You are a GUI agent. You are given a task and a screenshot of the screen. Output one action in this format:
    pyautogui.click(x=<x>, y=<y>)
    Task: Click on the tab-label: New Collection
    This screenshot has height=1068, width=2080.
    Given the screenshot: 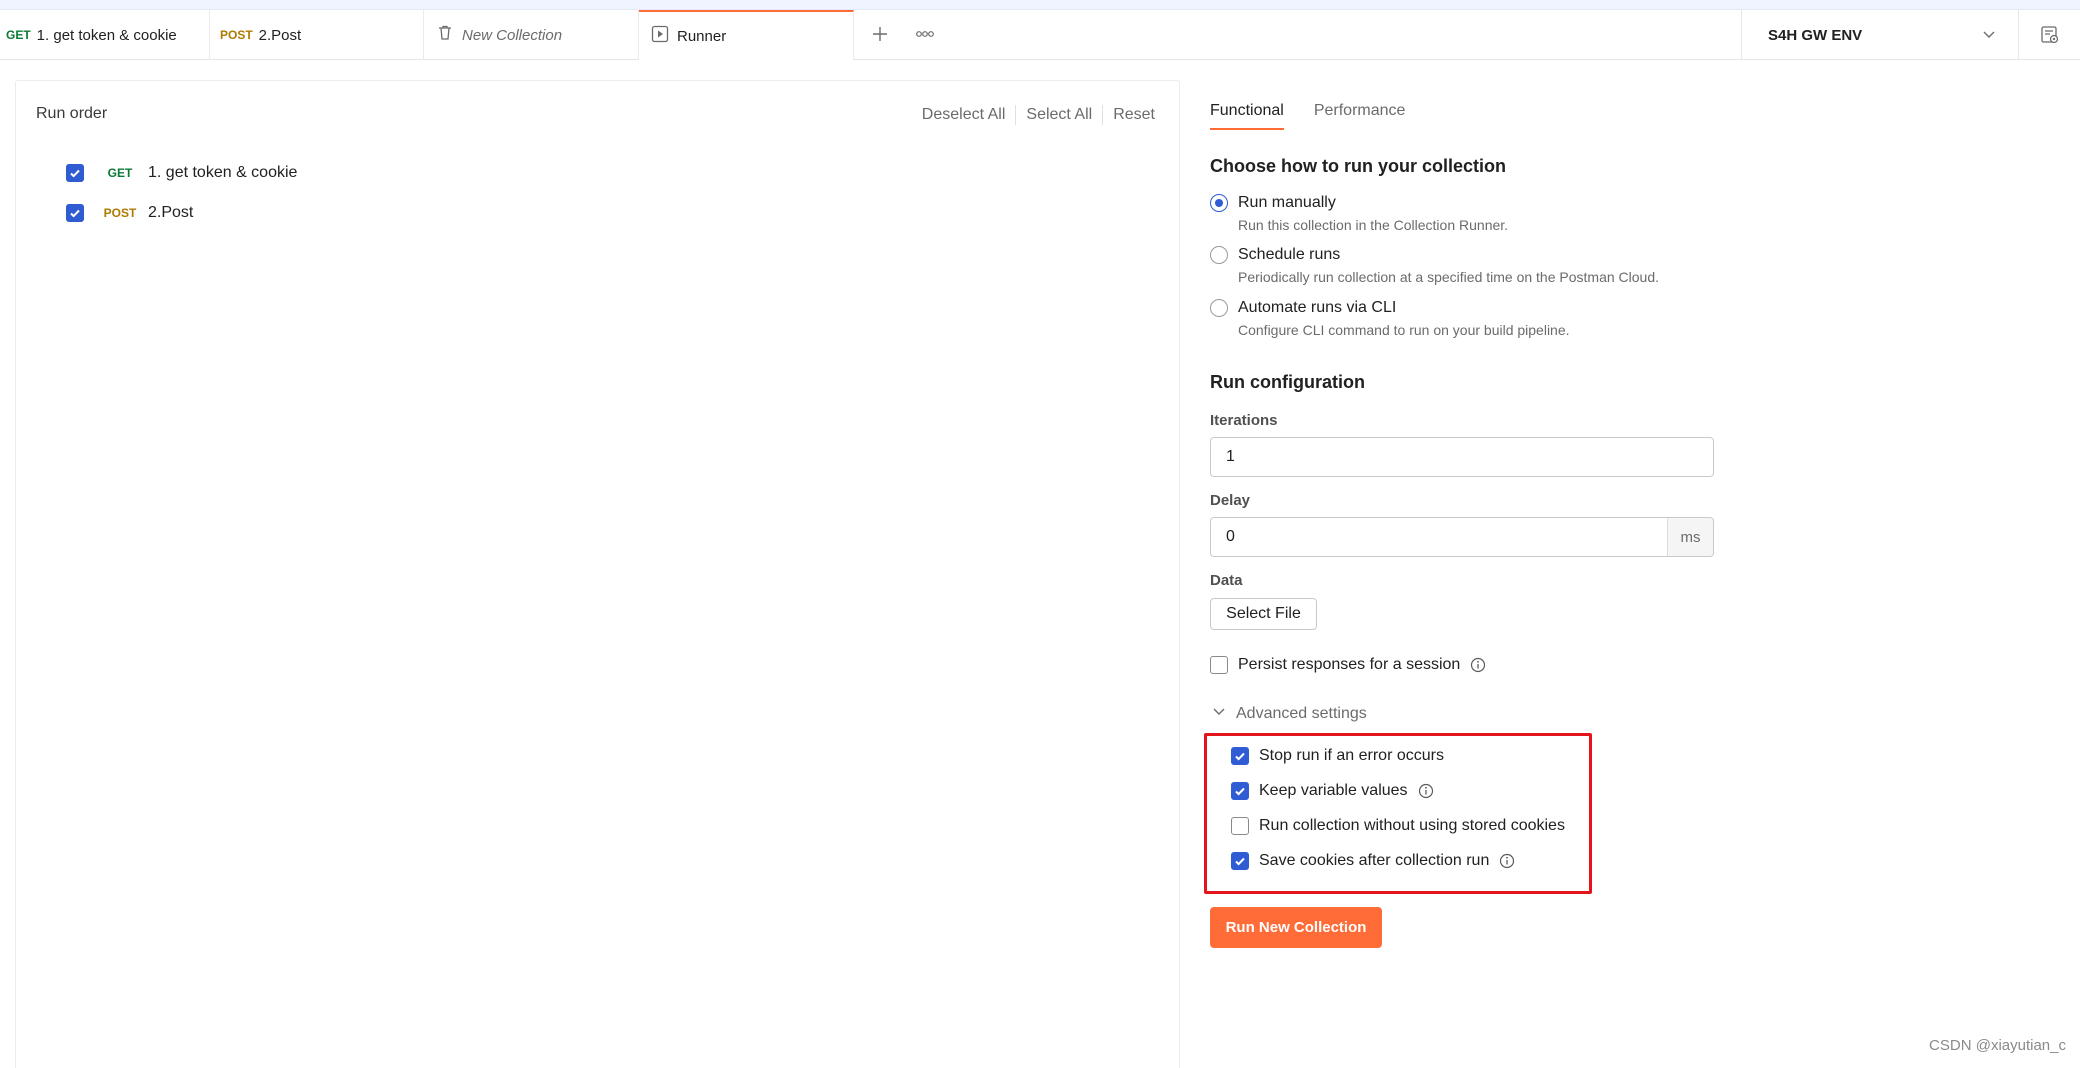 What is the action you would take?
    pyautogui.click(x=512, y=35)
    